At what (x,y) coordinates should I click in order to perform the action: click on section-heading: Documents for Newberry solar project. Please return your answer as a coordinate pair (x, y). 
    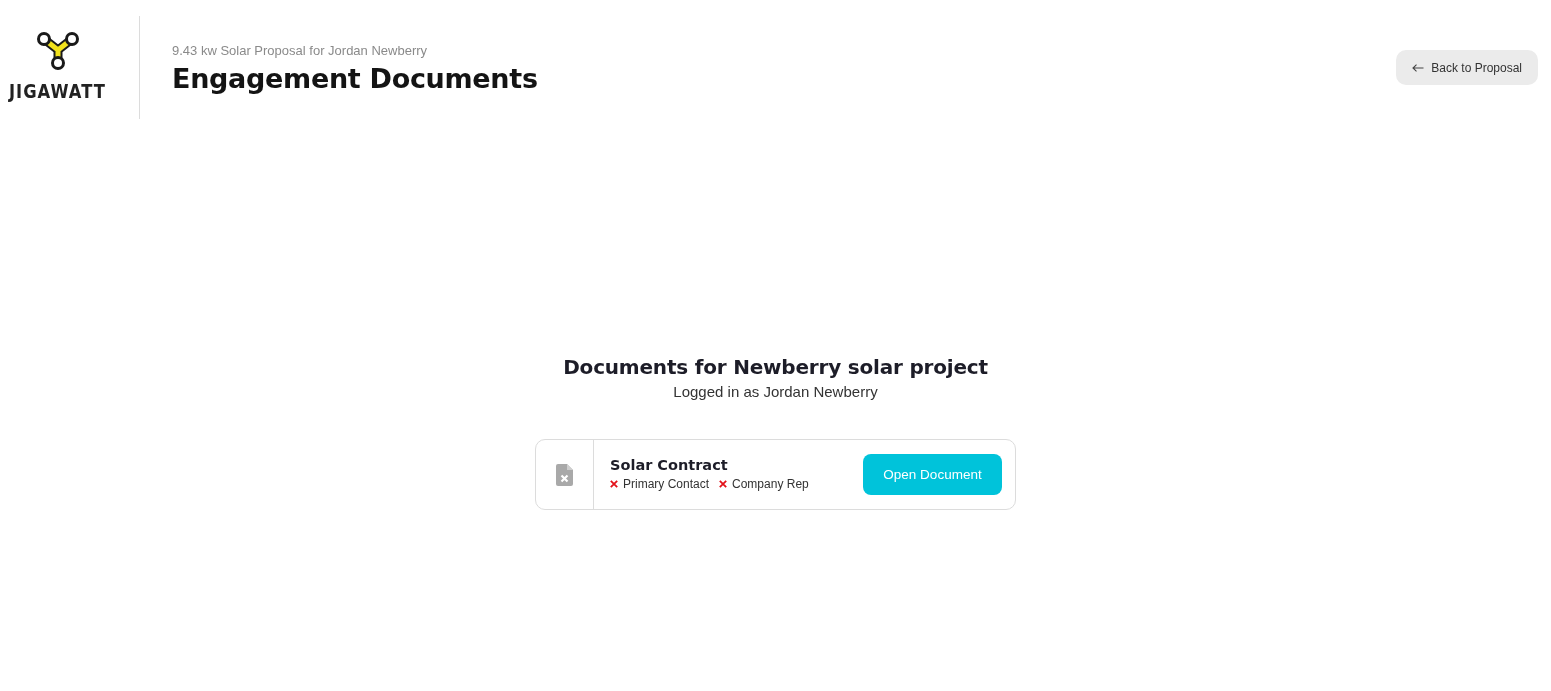
    Looking at the image, I should click on (775, 367).